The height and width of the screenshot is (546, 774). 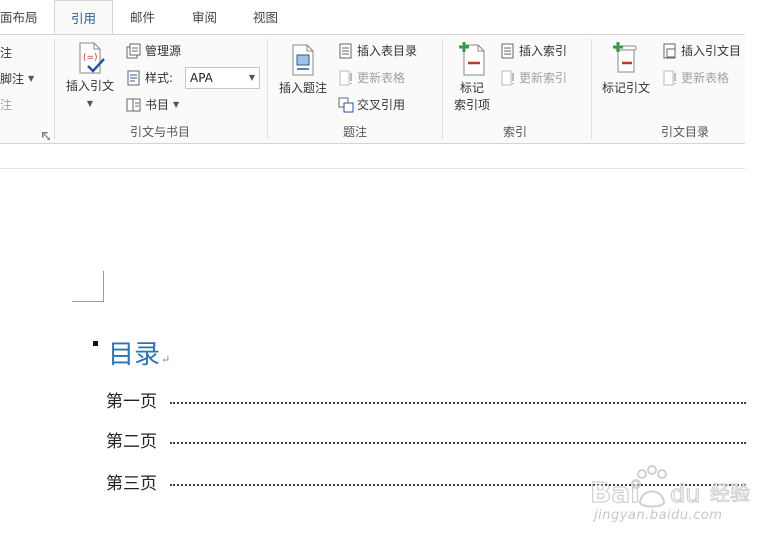 What do you see at coordinates (19, 17) in the screenshot?
I see `tab-page-layout: 面布局` at bounding box center [19, 17].